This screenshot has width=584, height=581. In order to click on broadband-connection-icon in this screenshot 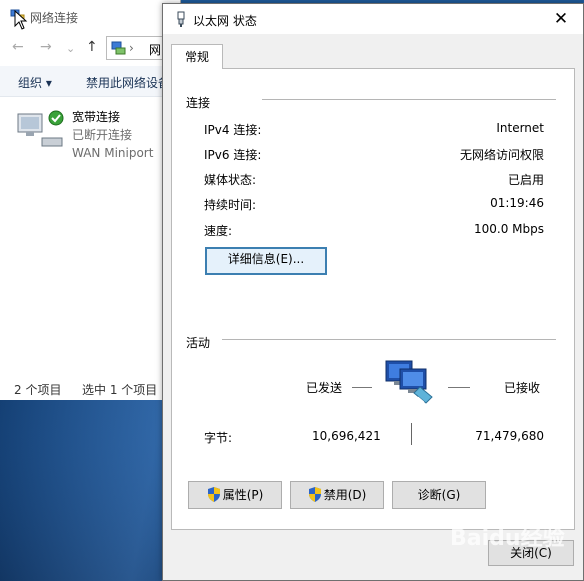, I will do `click(40, 128)`.